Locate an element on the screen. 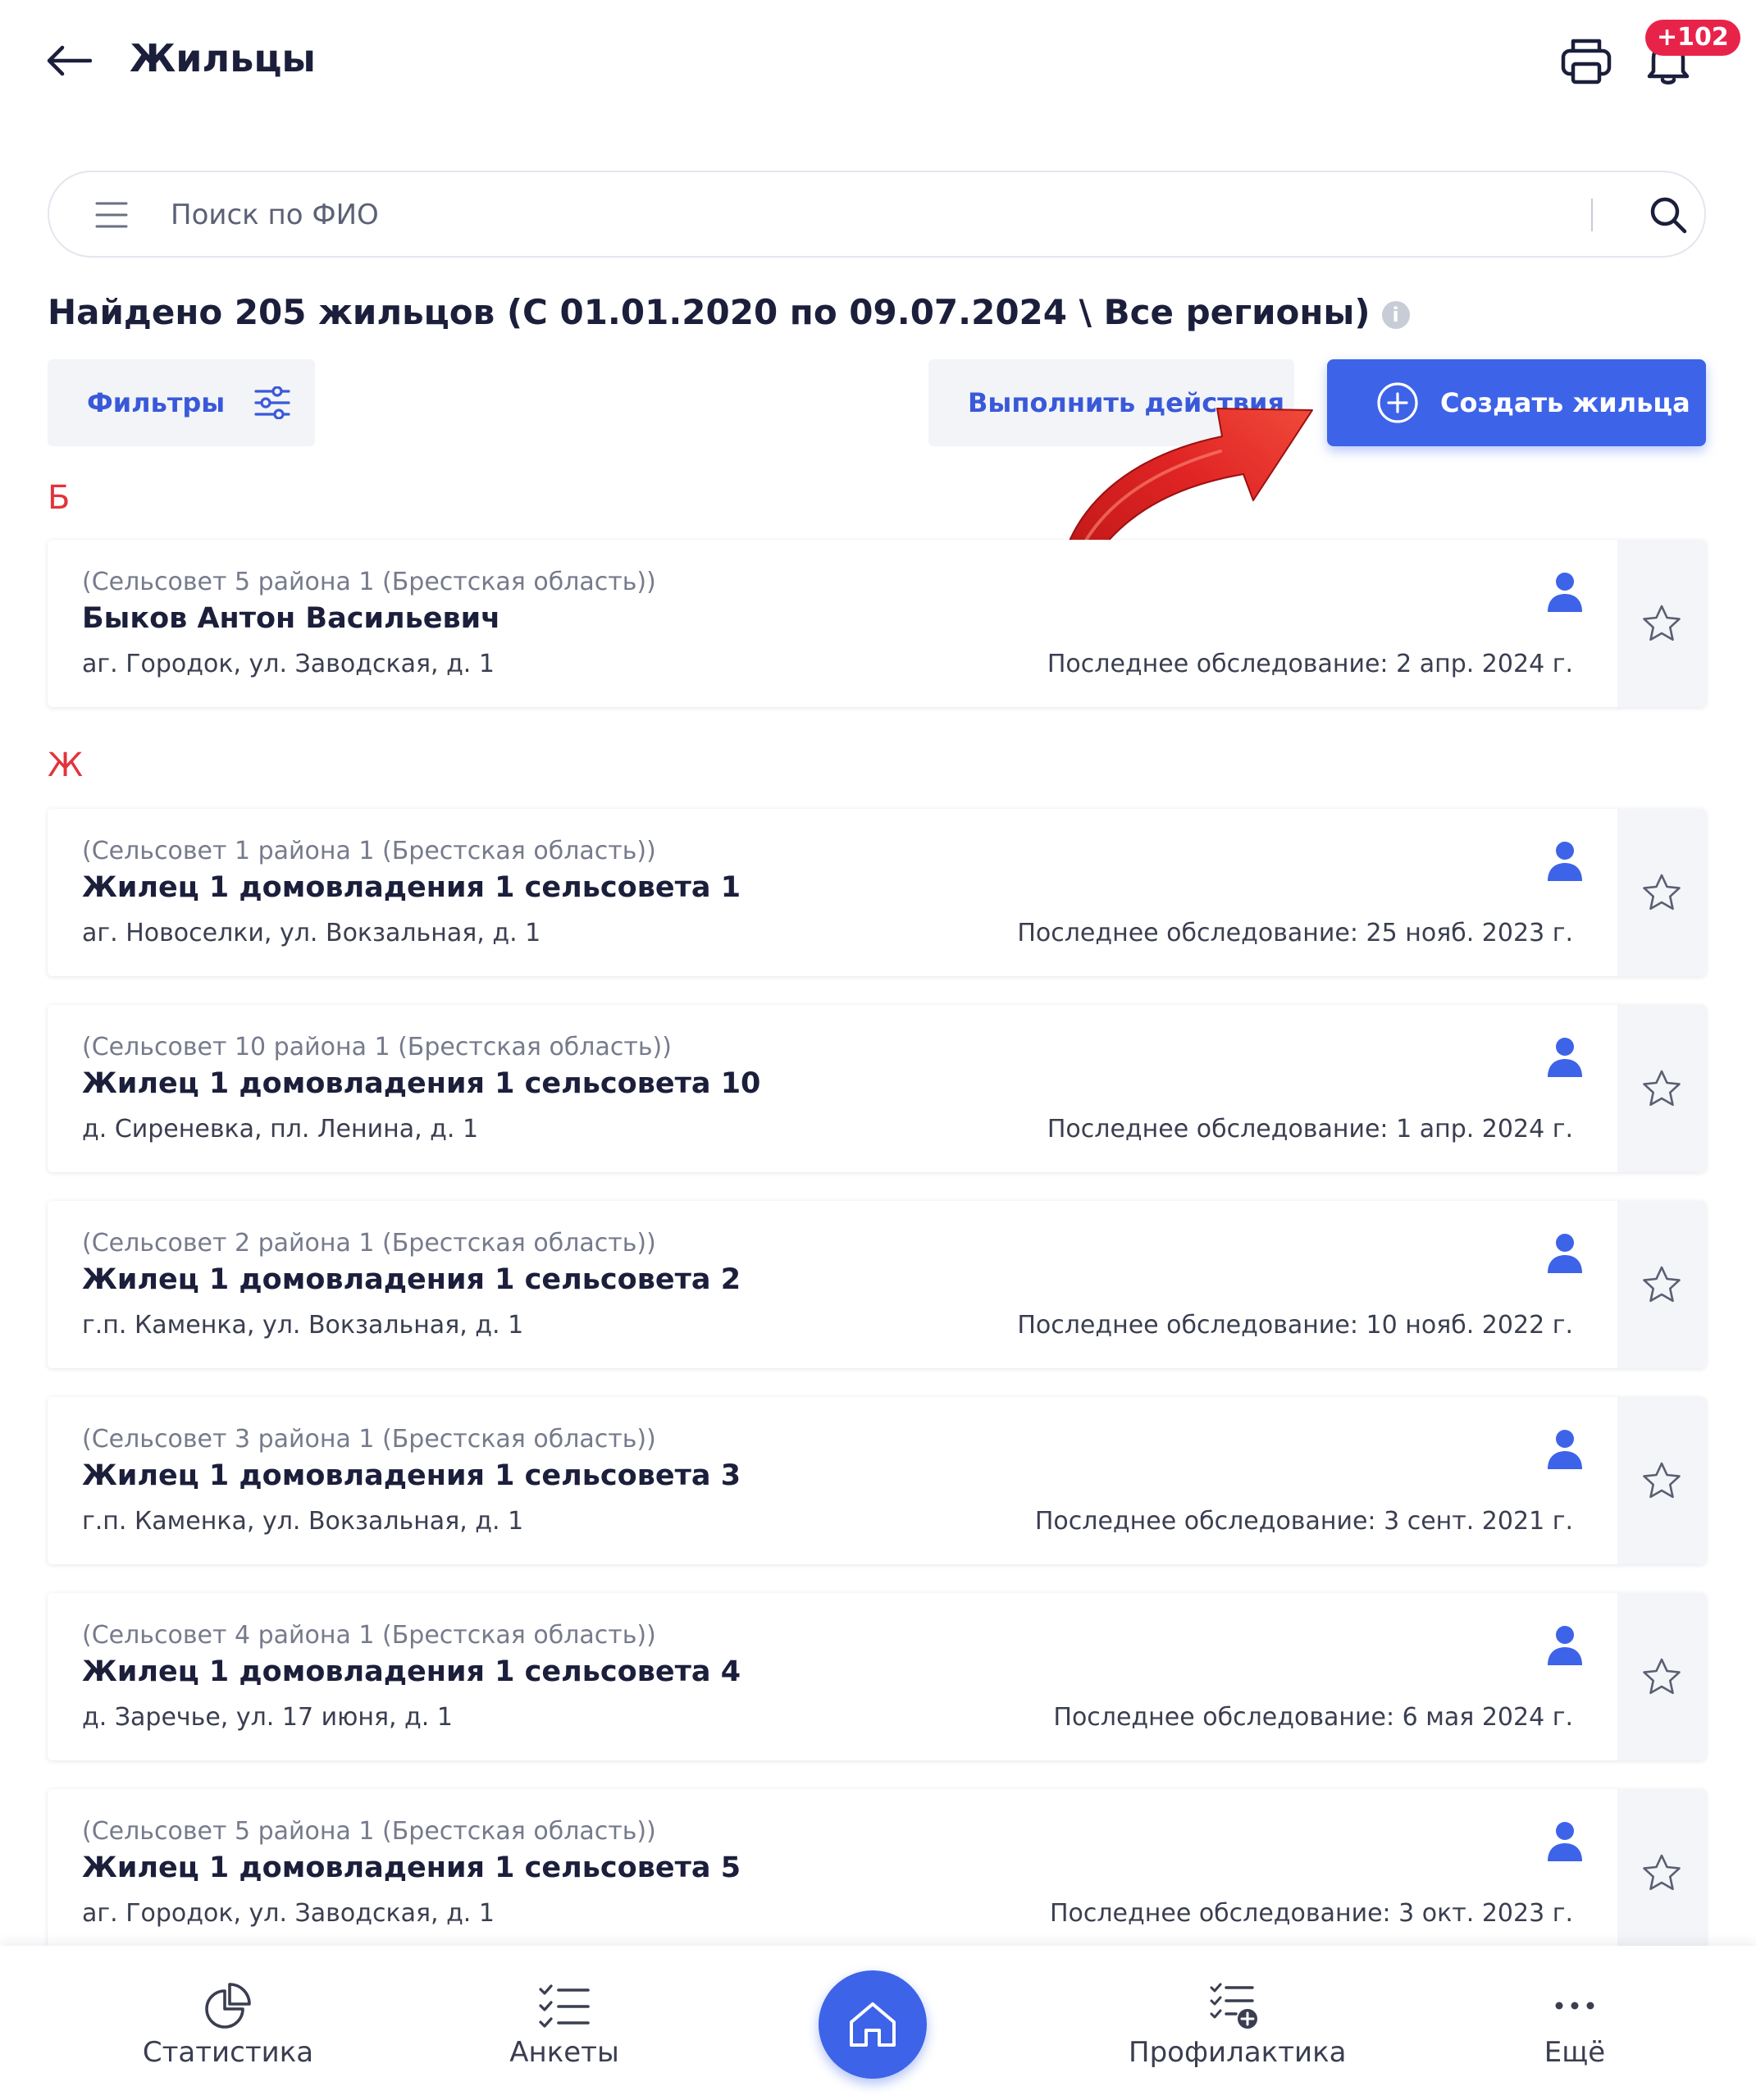 This screenshot has height=2100, width=1756. search-bar is located at coordinates (877, 215).